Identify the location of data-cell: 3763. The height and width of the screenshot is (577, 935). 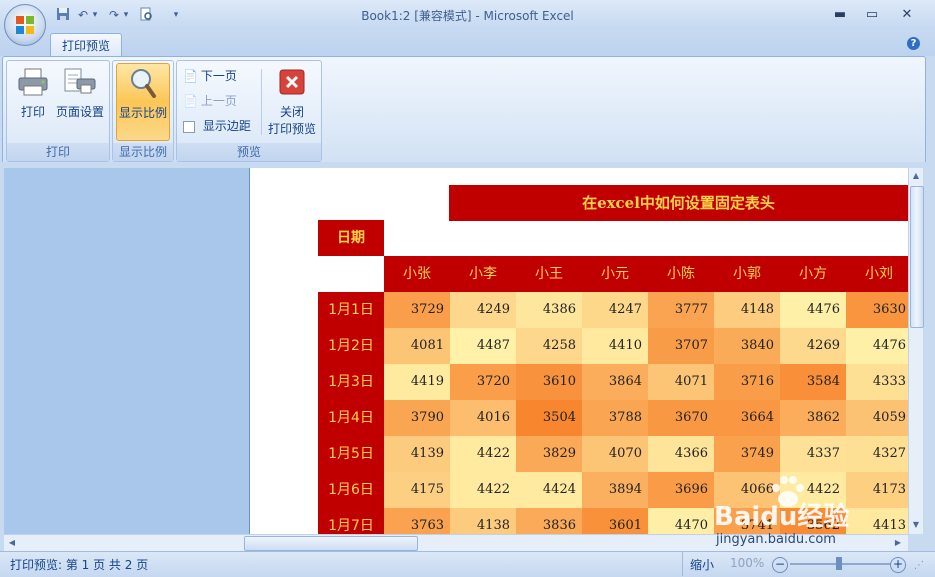
(417, 521).